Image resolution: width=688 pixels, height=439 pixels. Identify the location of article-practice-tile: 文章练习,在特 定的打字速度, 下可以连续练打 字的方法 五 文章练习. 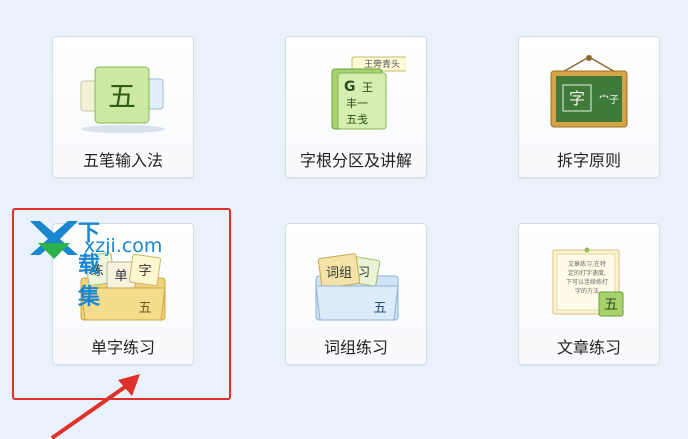
(589, 294).